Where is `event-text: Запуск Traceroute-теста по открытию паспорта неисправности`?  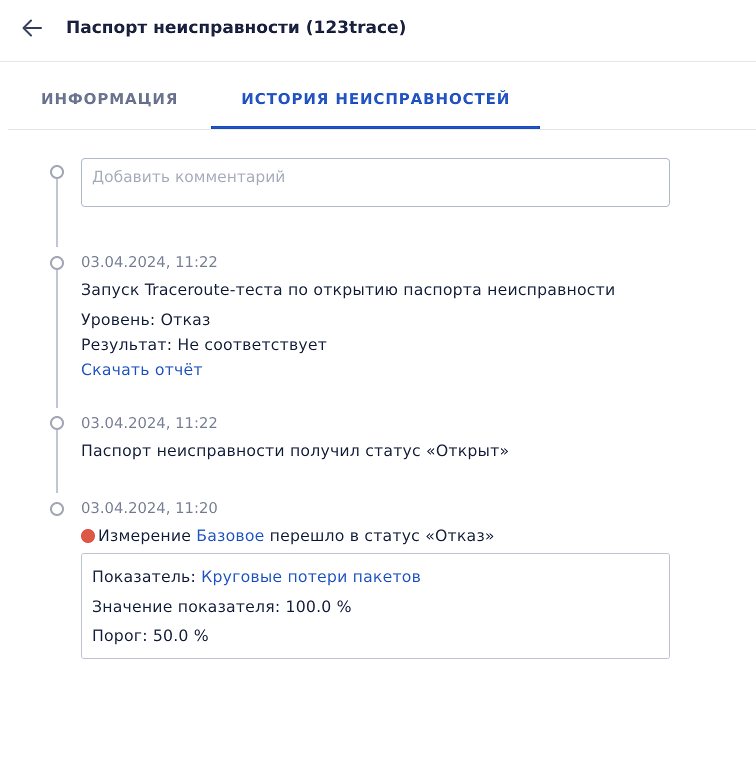
event-text: Запуск Traceroute-теста по открытию паспорта неисправности is located at coordinates (348, 290).